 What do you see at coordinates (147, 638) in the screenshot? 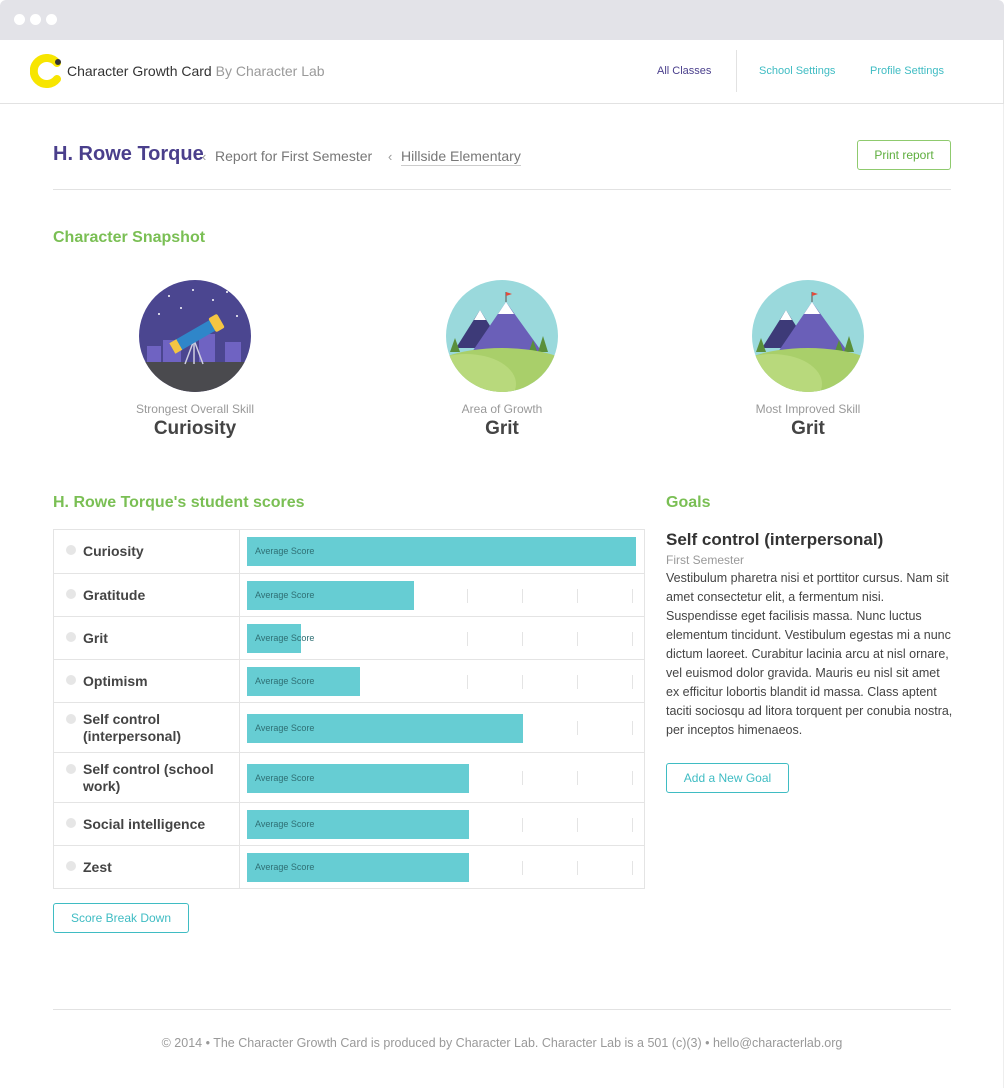
I see `score-name-cell: Grit` at bounding box center [147, 638].